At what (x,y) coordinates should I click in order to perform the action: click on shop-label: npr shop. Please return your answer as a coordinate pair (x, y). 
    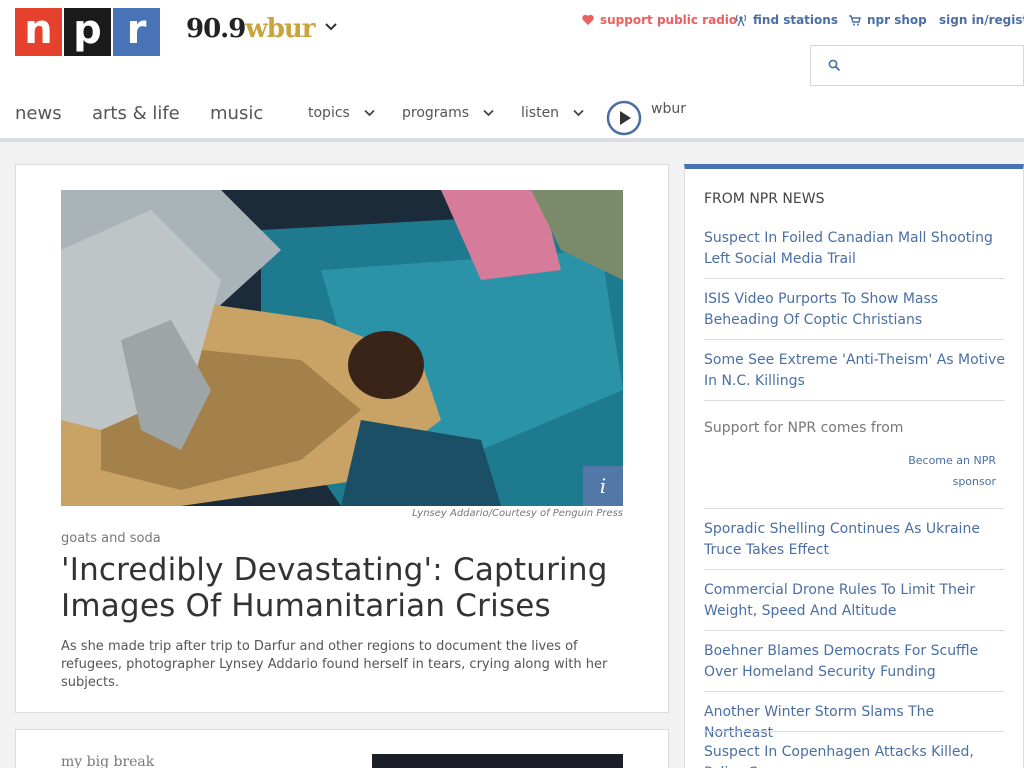
    Looking at the image, I should click on (897, 20).